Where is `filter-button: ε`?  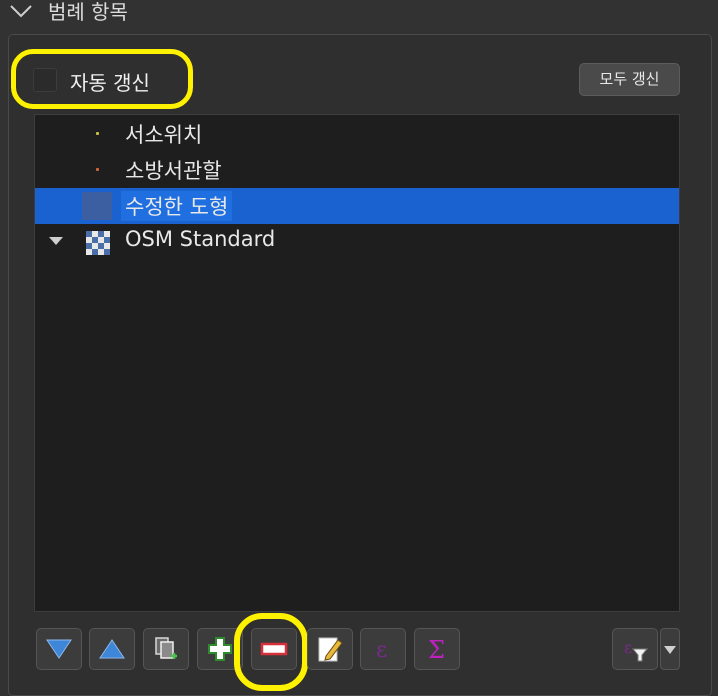
filter-button: ε is located at coordinates (635, 649).